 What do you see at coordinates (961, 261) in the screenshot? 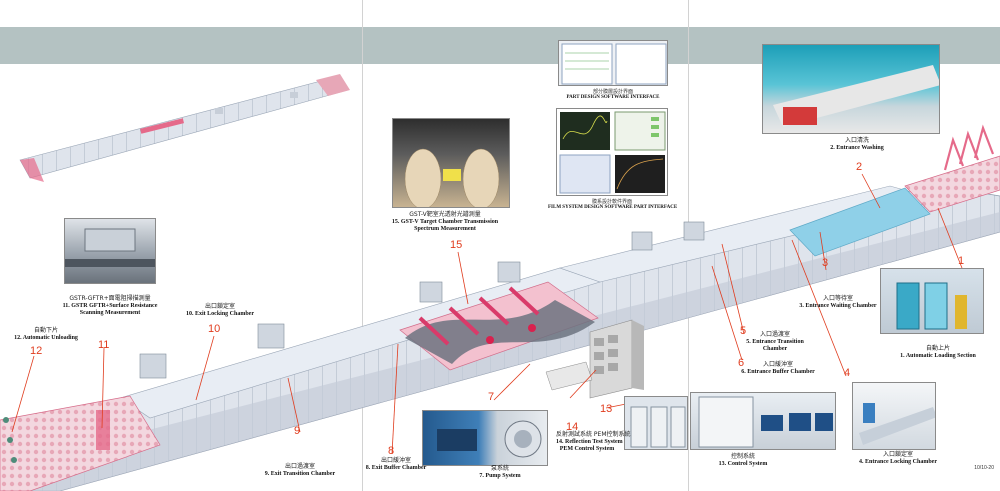
I see `number-station-1: 1` at bounding box center [961, 261].